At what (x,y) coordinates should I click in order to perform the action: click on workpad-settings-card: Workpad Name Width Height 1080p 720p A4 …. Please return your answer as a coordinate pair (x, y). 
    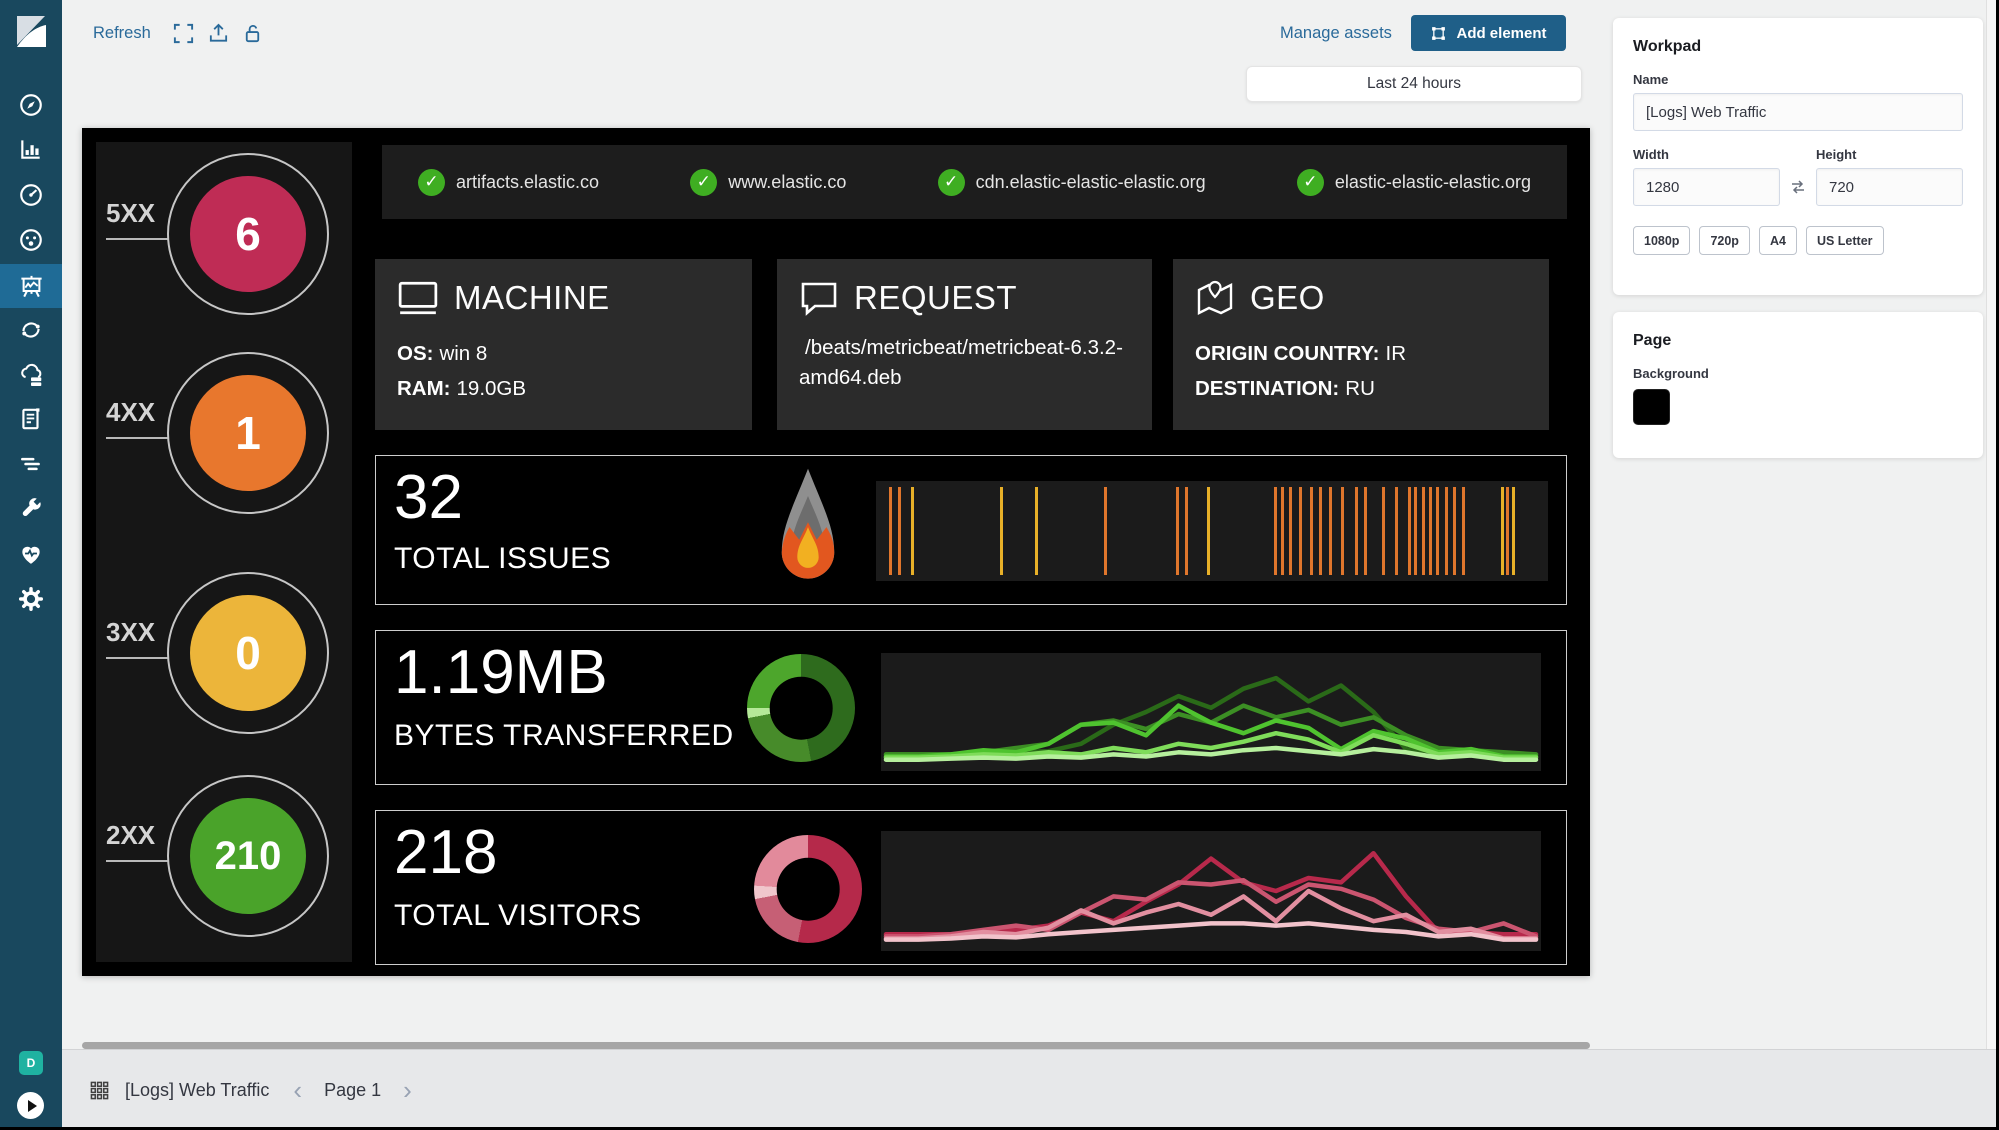
    Looking at the image, I should click on (1798, 156).